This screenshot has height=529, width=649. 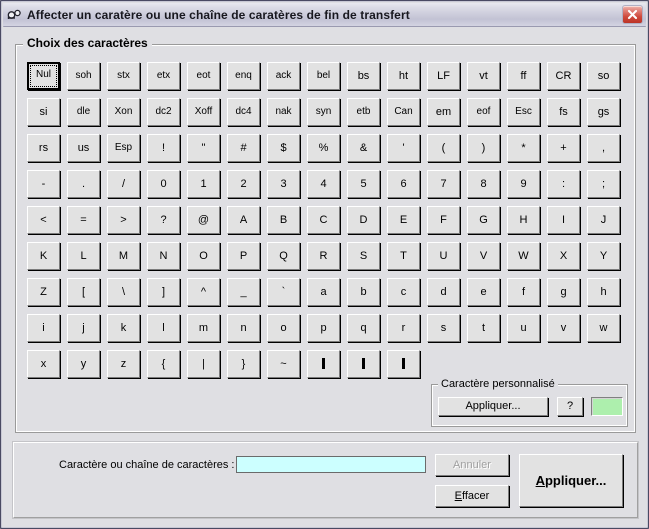 What do you see at coordinates (163, 76) in the screenshot?
I see `character-key: etx` at bounding box center [163, 76].